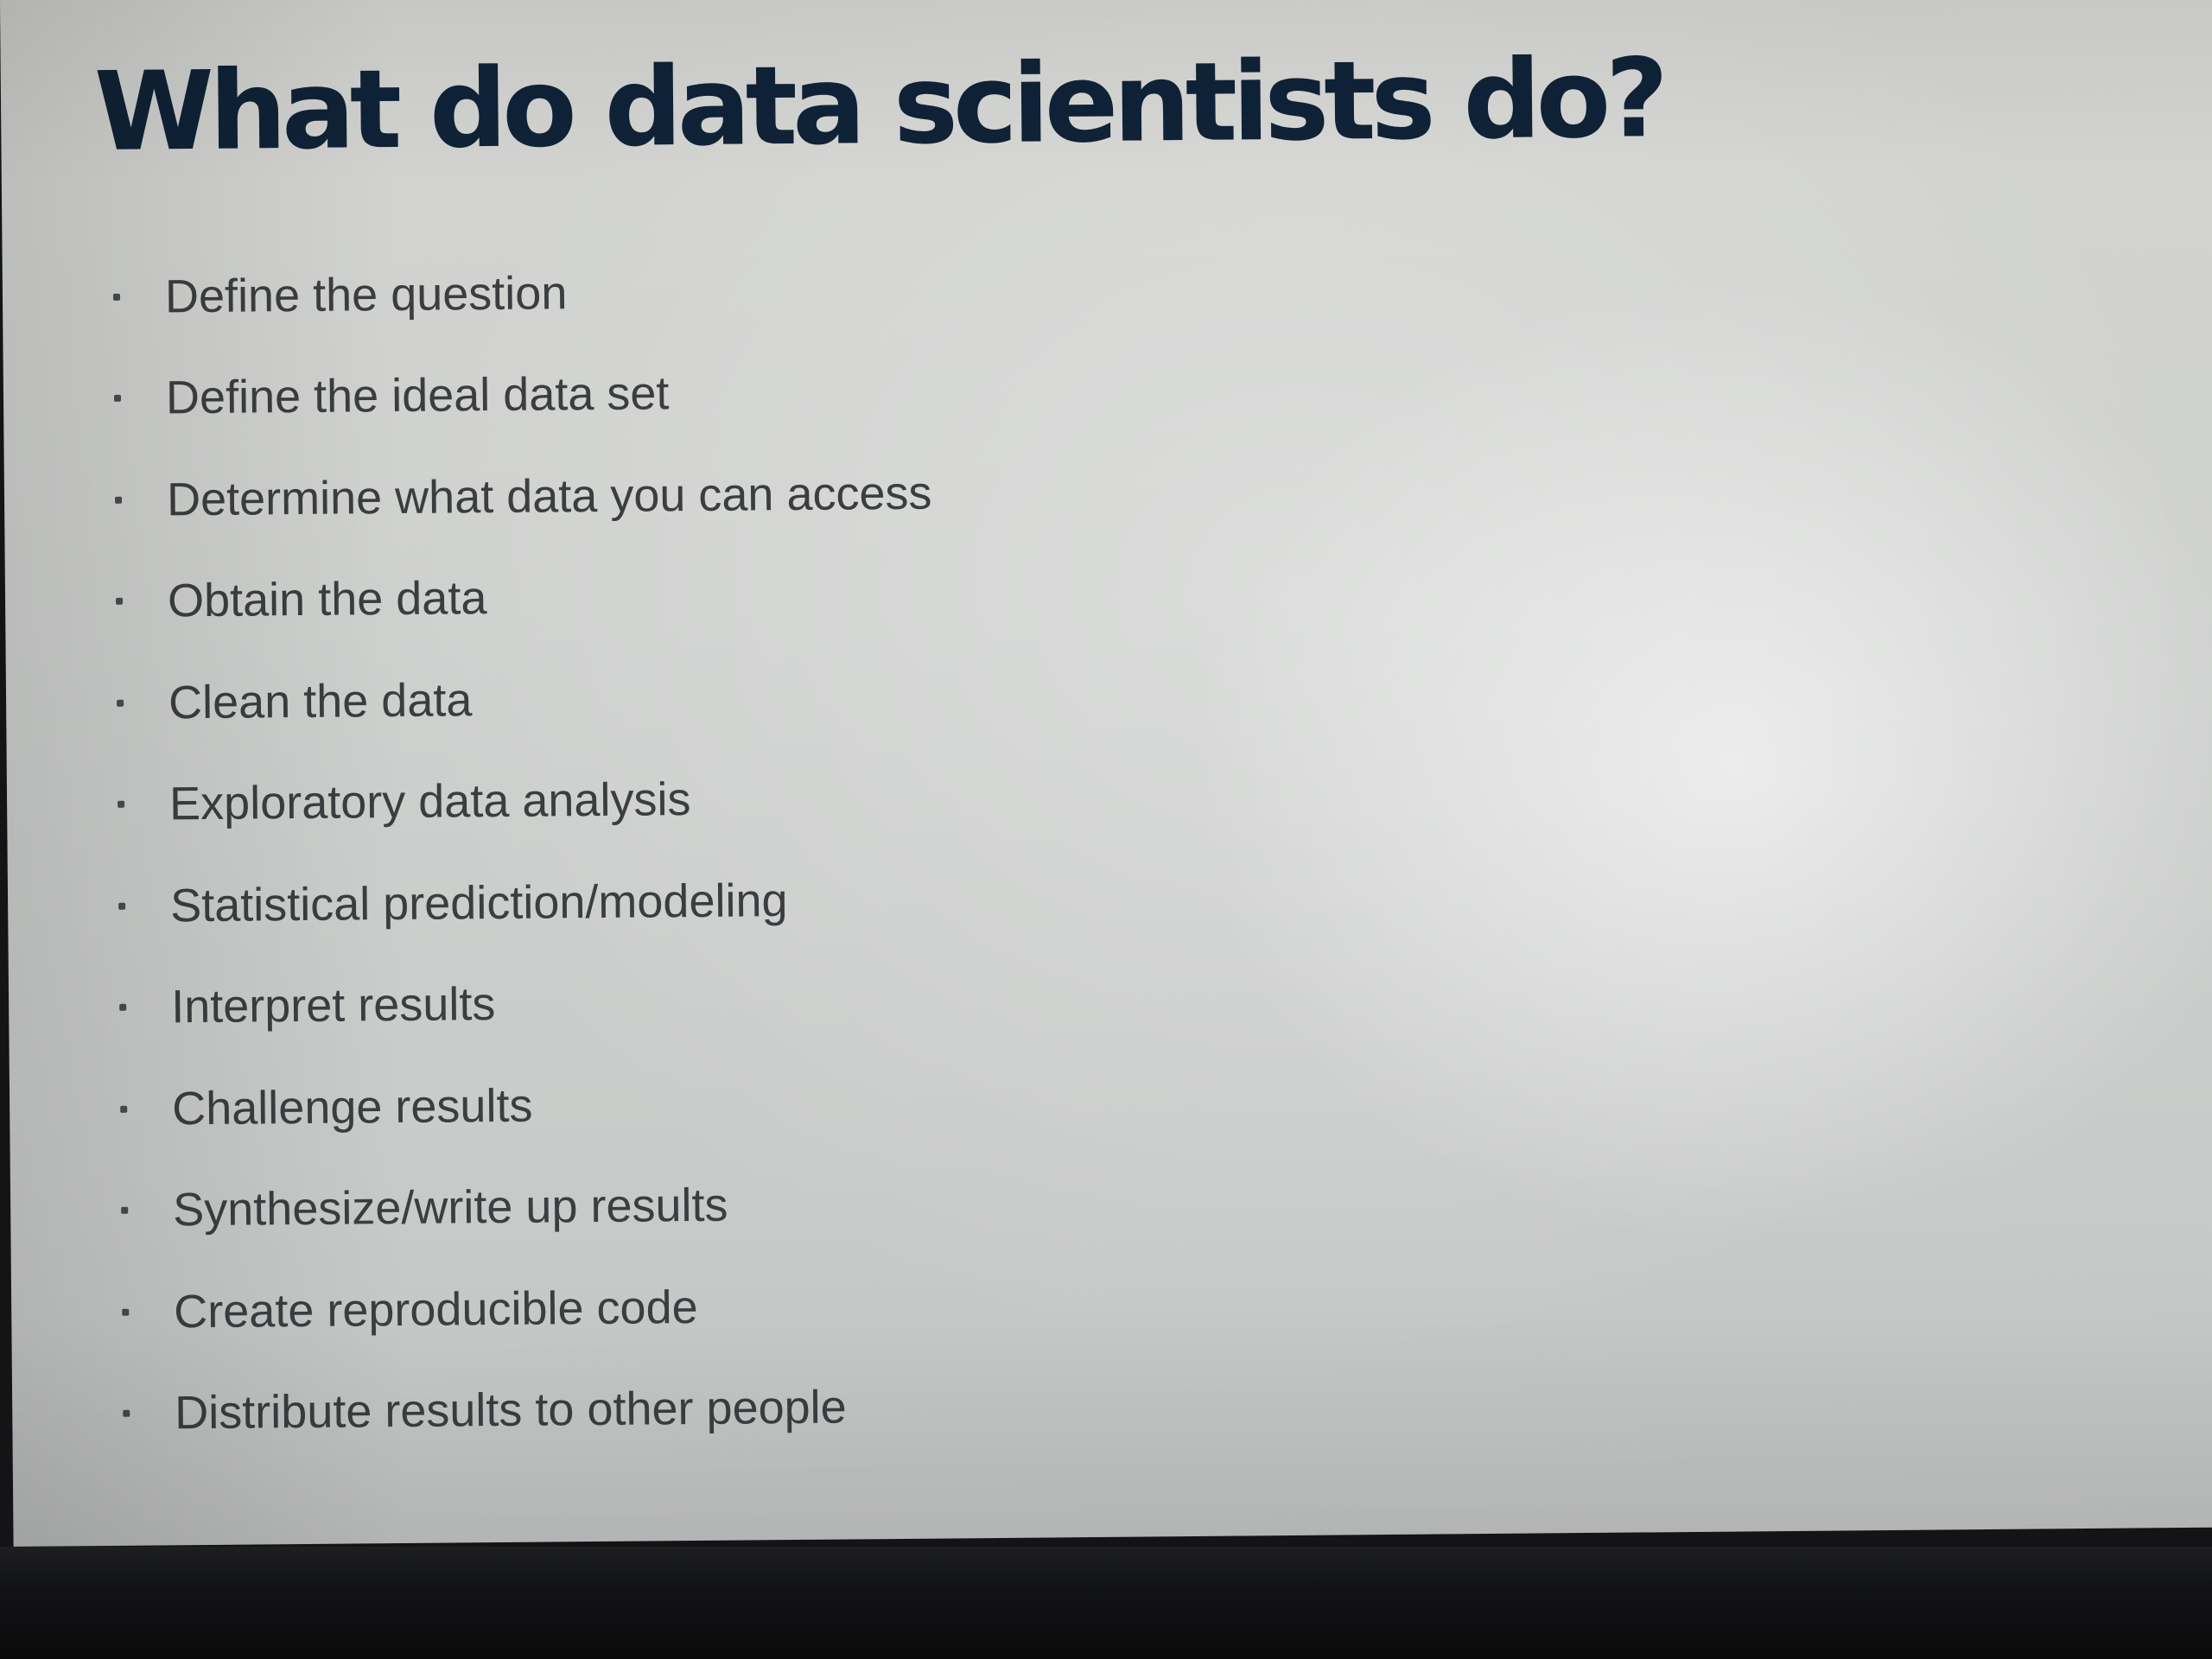 This screenshot has height=1659, width=2212. Describe the element at coordinates (435, 1309) in the screenshot. I see `list-item-text: Create reproducible code` at that location.